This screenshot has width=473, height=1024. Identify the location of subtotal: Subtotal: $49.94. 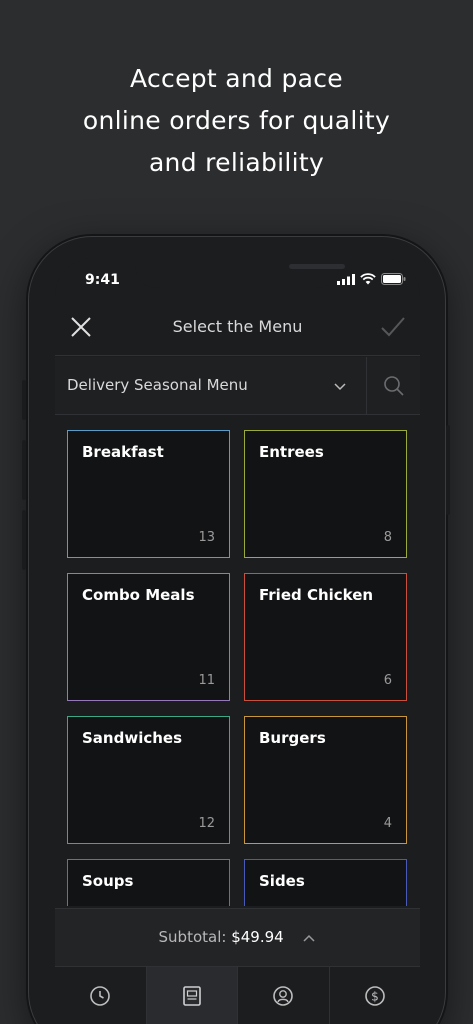
(237, 937).